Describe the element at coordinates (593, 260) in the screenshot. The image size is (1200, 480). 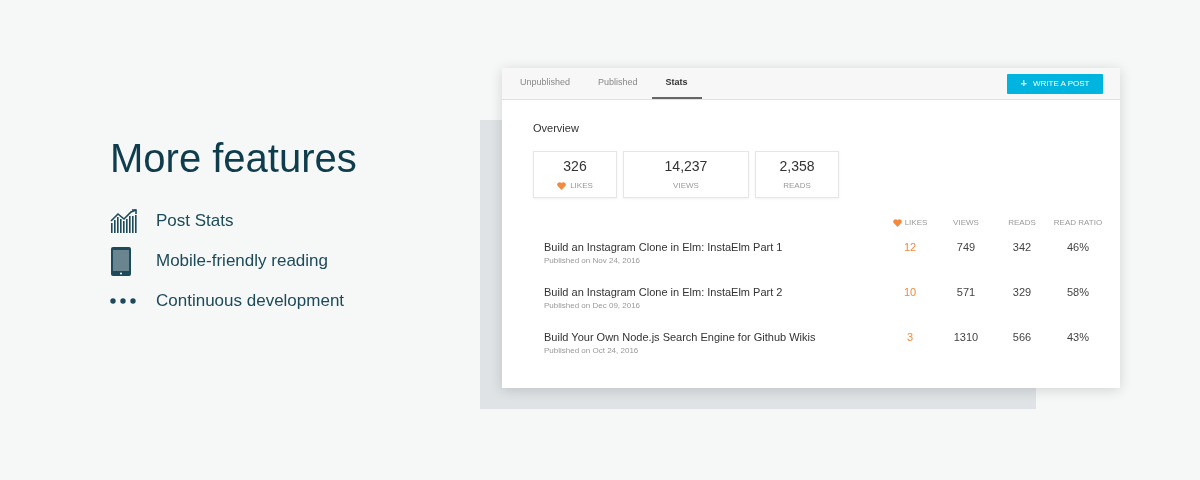
I see `publish-date: Published on Nov 24, 2016` at that location.